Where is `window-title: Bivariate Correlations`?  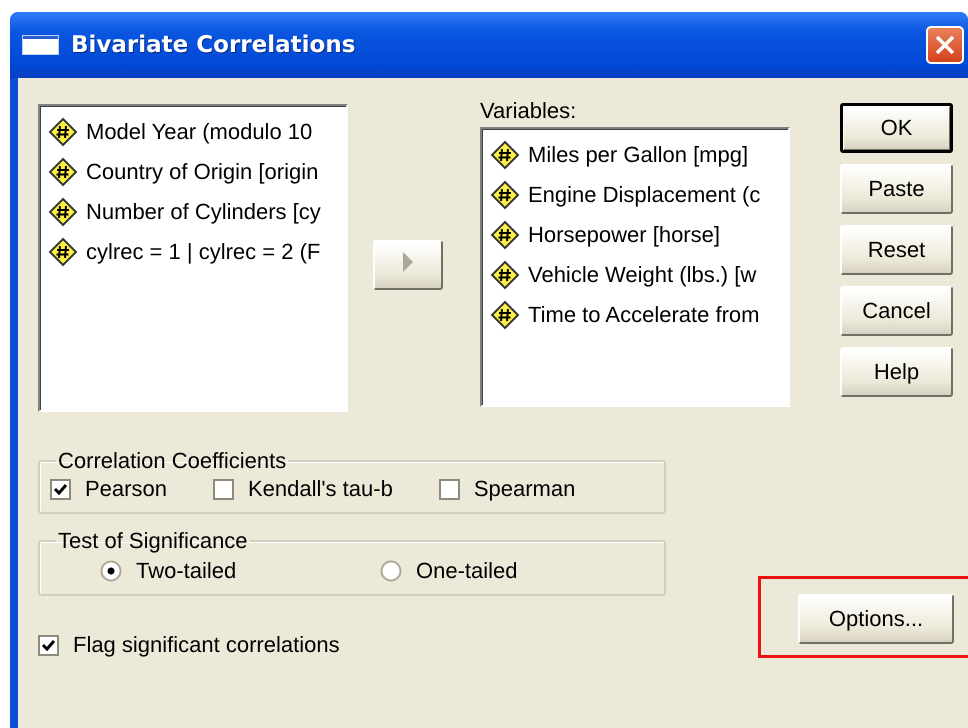 window-title: Bivariate Correlations is located at coordinates (213, 45).